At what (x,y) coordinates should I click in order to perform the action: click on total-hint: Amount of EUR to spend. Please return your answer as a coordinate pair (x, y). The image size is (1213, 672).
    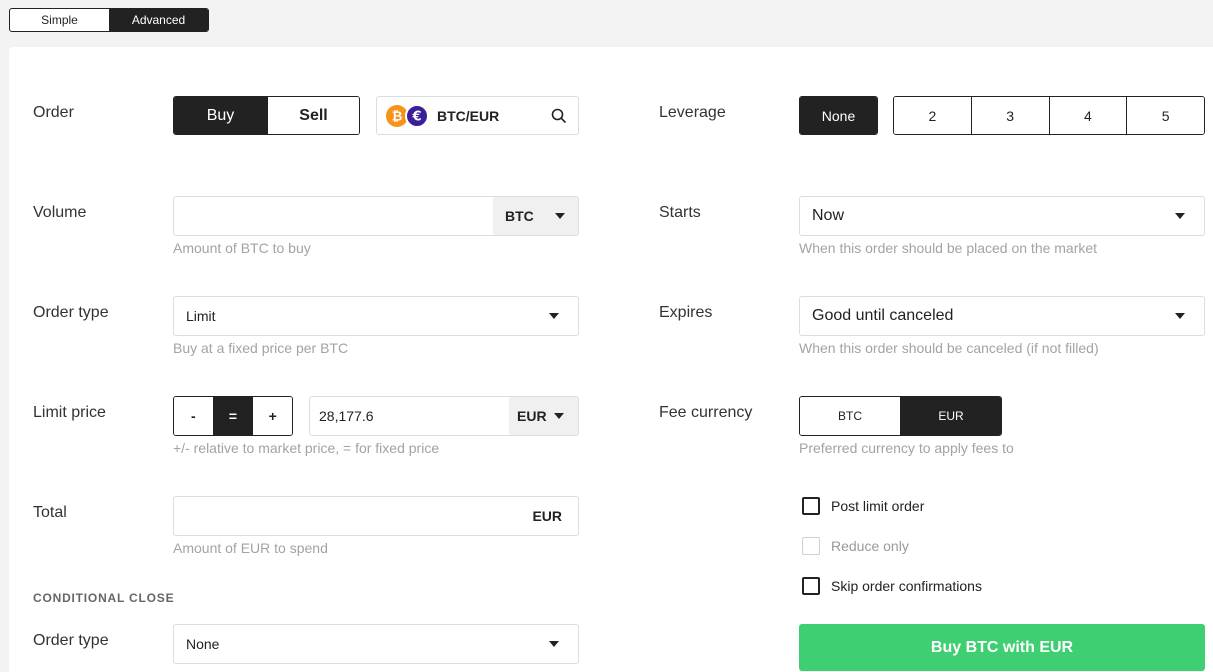
    Looking at the image, I should click on (250, 548).